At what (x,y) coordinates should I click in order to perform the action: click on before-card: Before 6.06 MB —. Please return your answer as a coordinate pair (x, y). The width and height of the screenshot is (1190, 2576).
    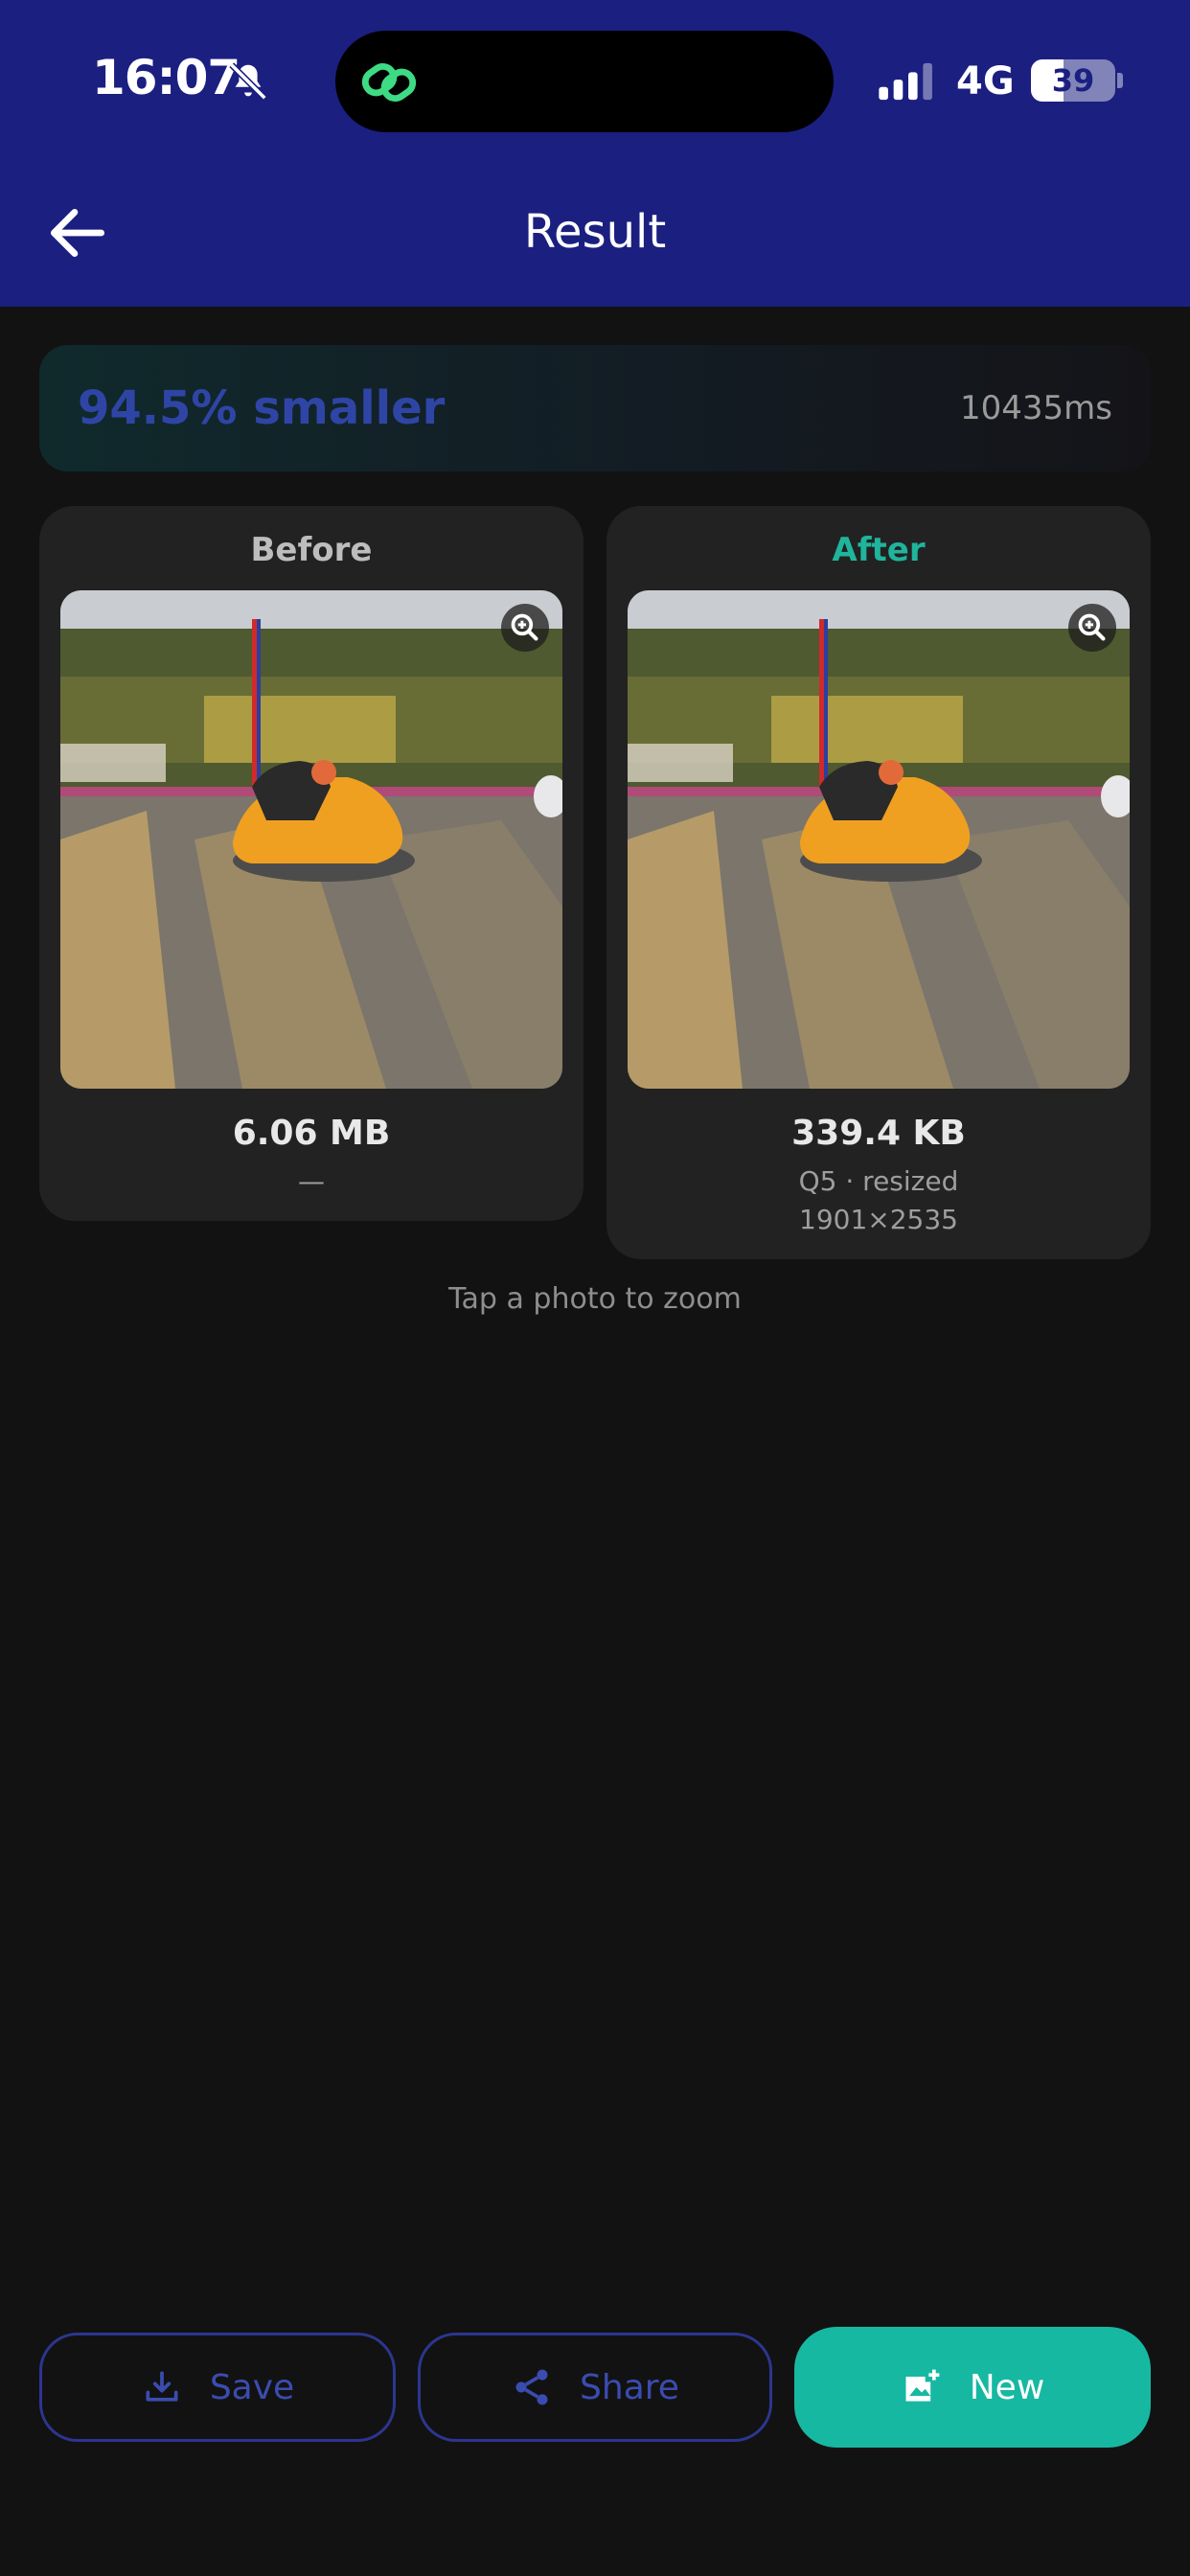
    Looking at the image, I should click on (311, 863).